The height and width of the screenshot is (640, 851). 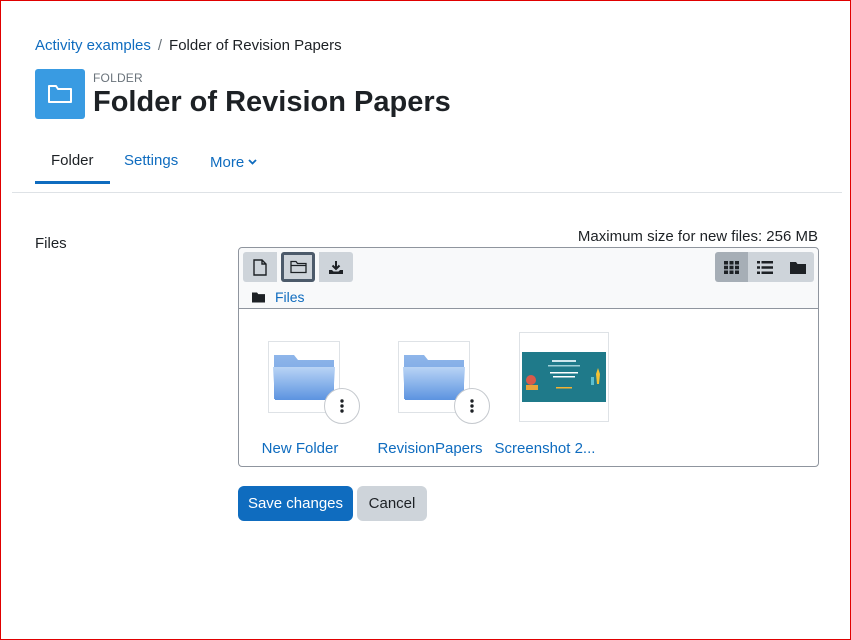 What do you see at coordinates (51, 243) in the screenshot?
I see `files-field-label: Files` at bounding box center [51, 243].